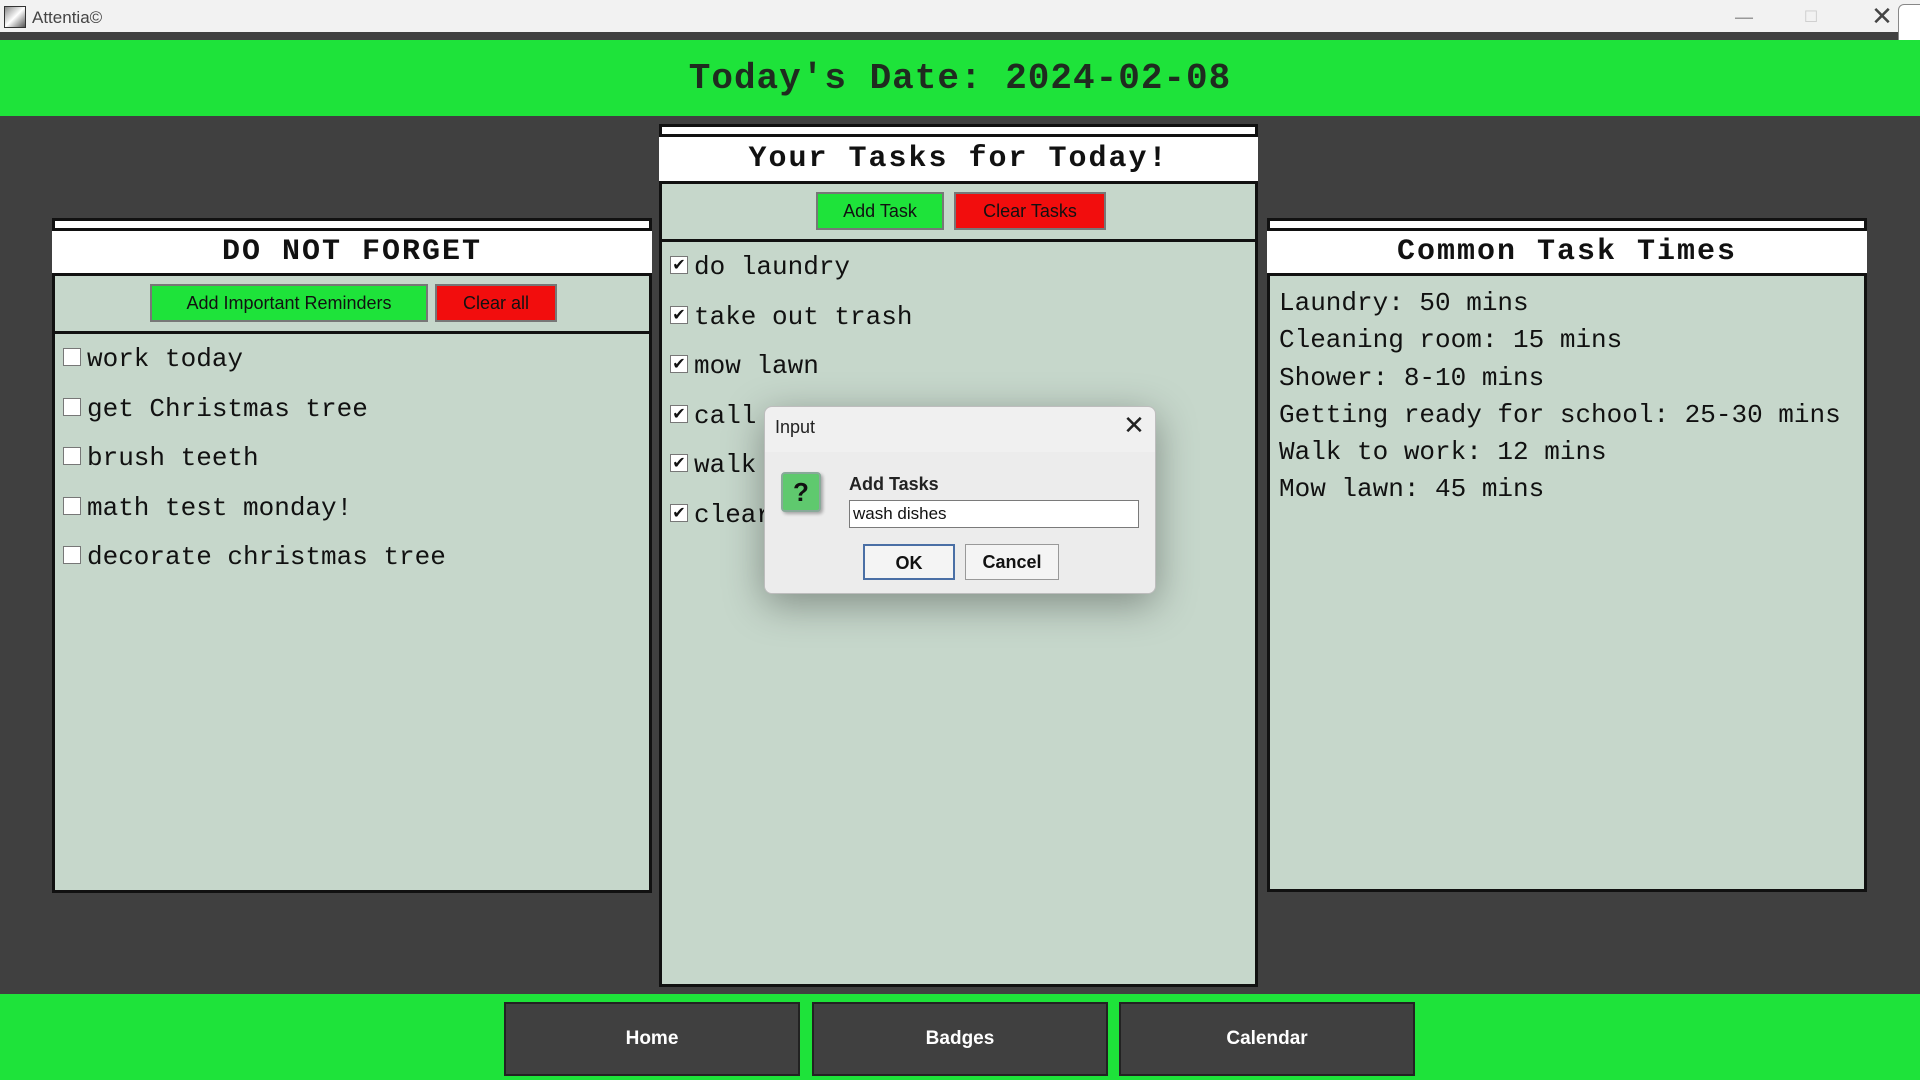  I want to click on dialog-close-icon: ✕, so click(1134, 426).